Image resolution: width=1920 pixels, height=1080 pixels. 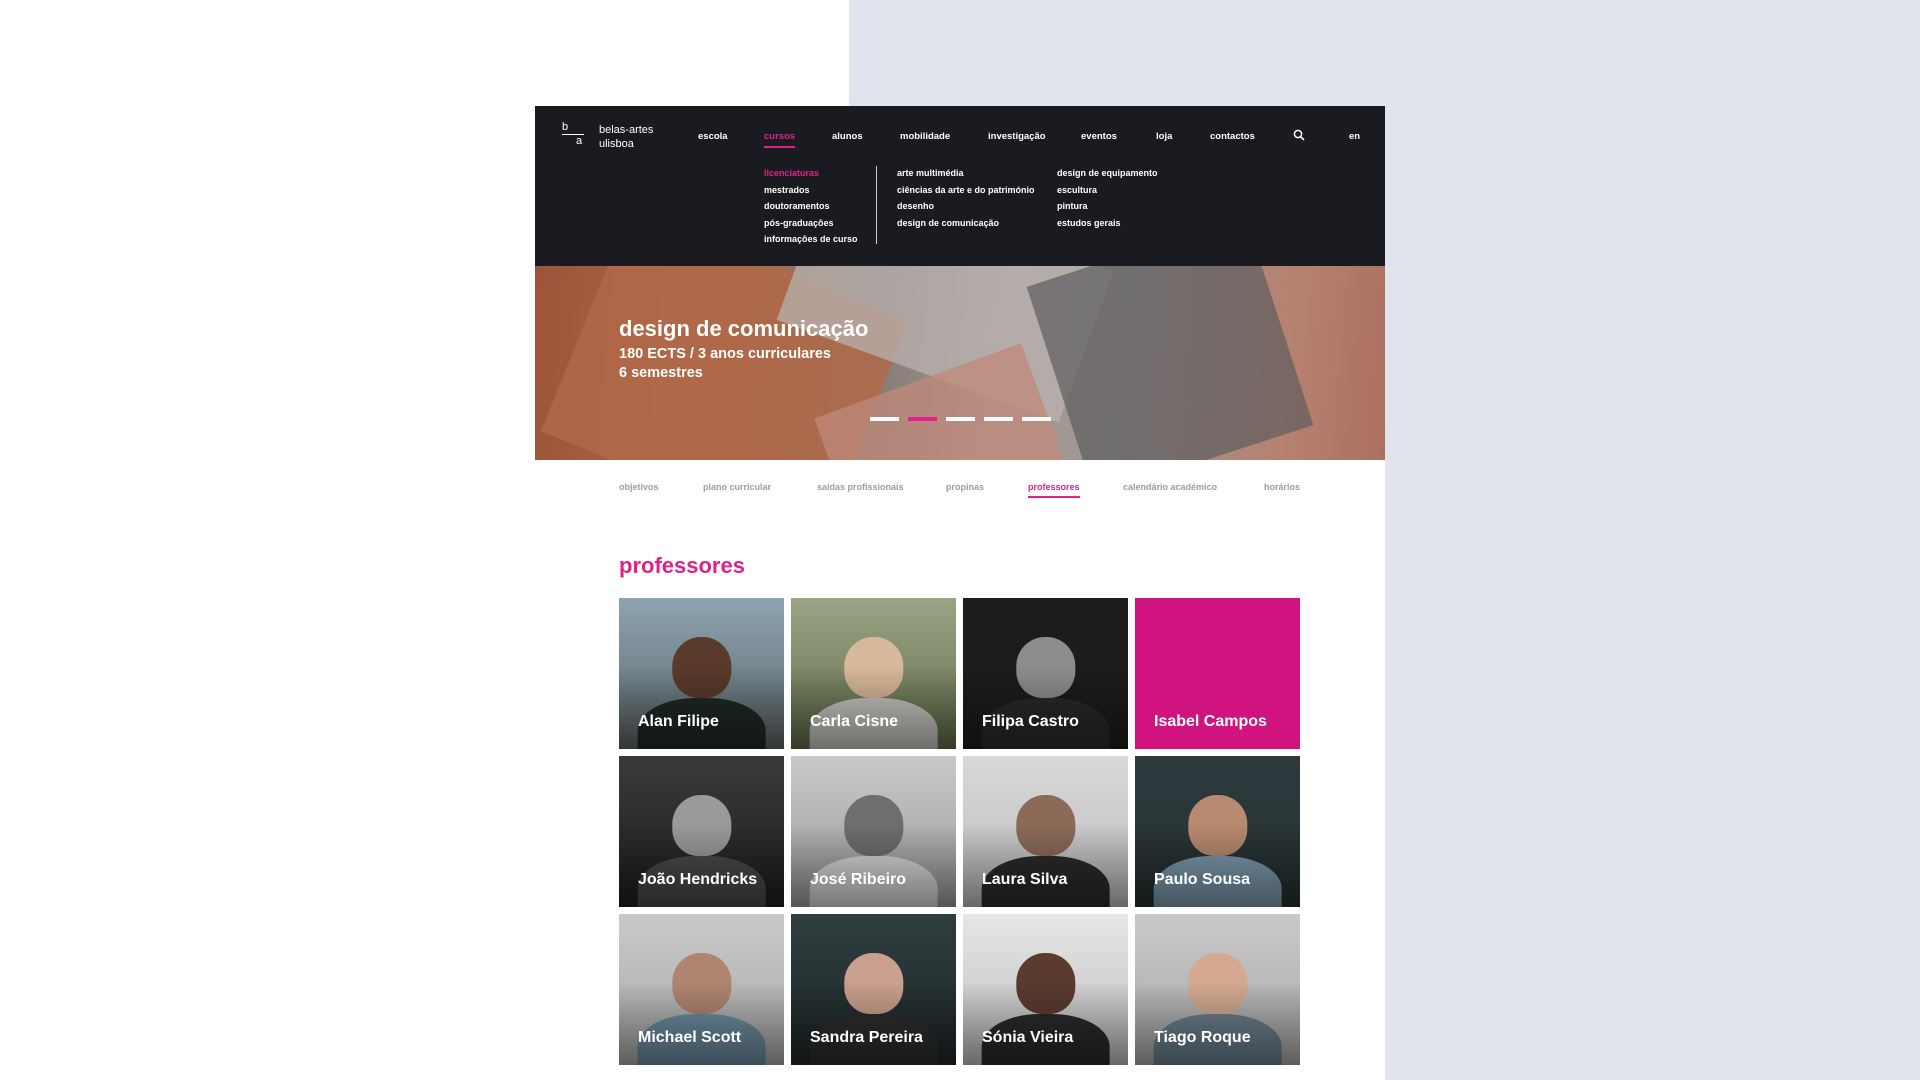 I want to click on professor-name: Laura Silva, so click(x=1025, y=879).